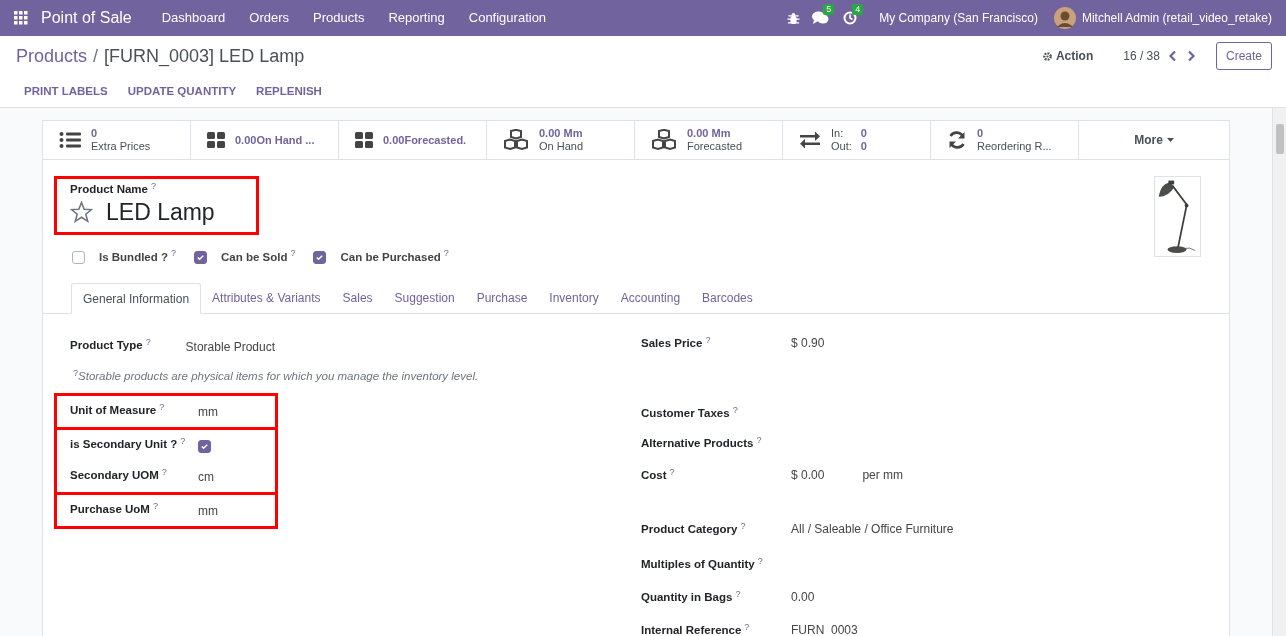 The image size is (1286, 636). Describe the element at coordinates (808, 475) in the screenshot. I see `field-value: $ 0.00` at that location.